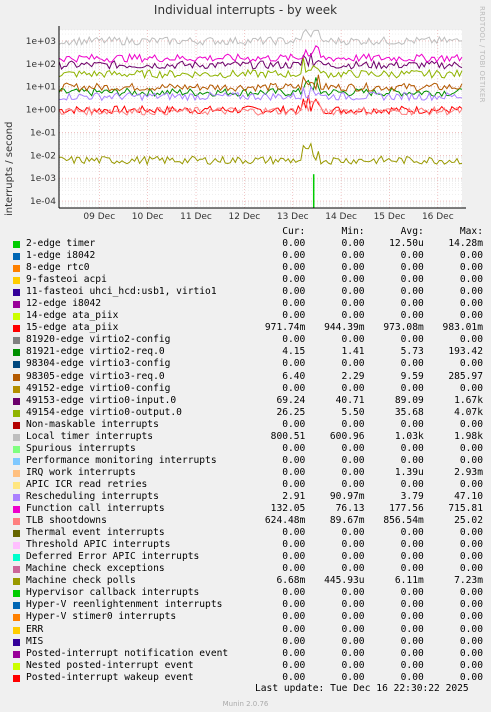 The height and width of the screenshot is (712, 491). Describe the element at coordinates (248, 316) in the screenshot. I see `legend-row: 14-edge ata_piix 0.00 0.00 0.00 0.00` at that location.